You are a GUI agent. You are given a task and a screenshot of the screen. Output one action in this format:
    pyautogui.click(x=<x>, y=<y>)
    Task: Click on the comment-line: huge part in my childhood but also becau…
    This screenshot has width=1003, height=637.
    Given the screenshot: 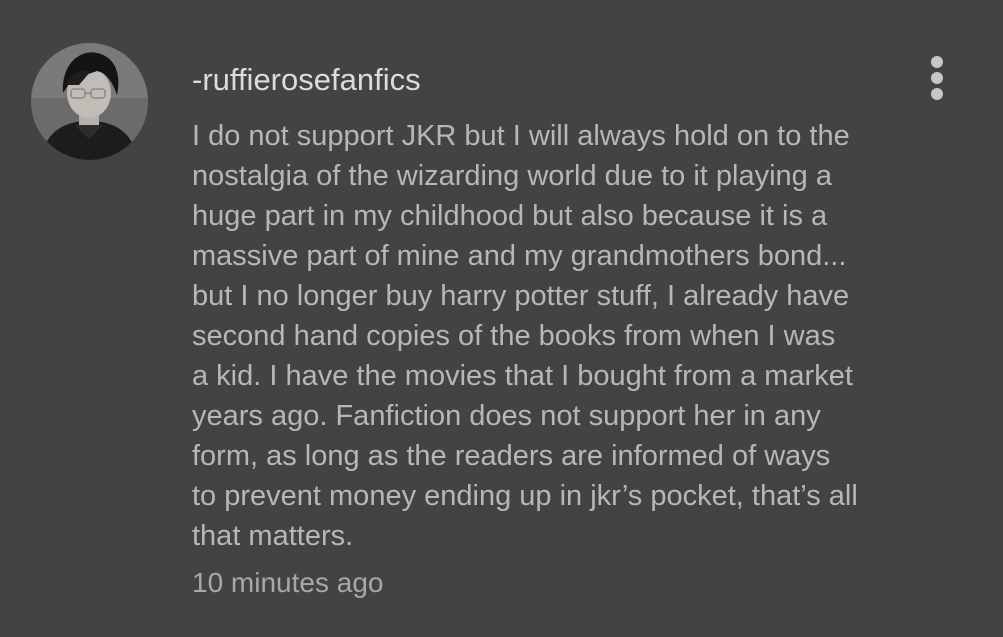 What is the action you would take?
    pyautogui.click(x=510, y=216)
    